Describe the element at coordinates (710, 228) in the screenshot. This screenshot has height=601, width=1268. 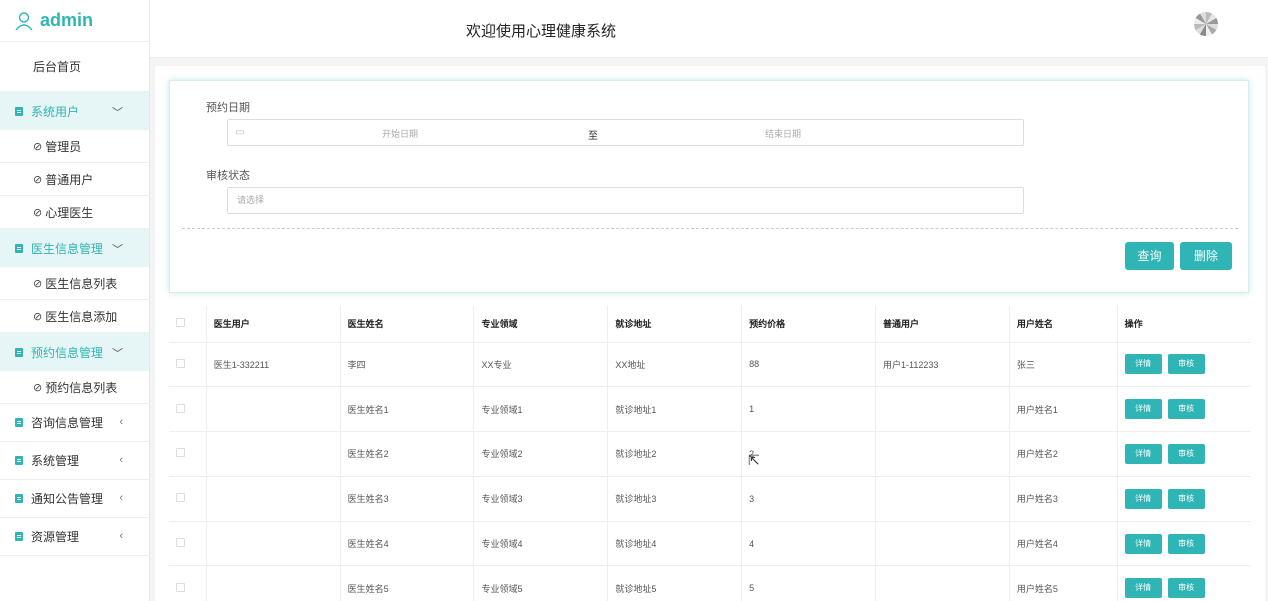
I see `divider` at that location.